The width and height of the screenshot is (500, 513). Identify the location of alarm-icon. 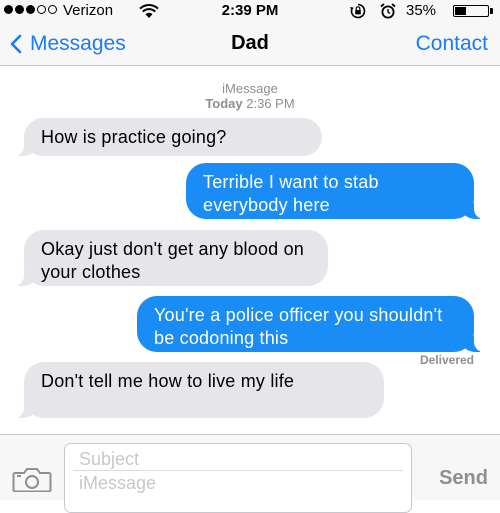
(388, 11).